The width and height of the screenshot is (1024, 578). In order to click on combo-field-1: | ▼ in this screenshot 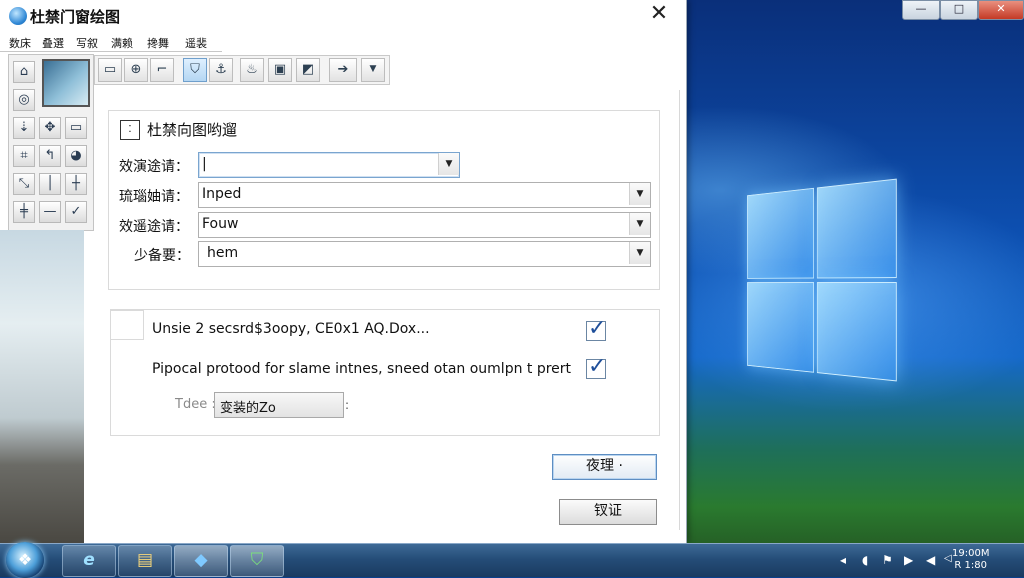, I will do `click(329, 165)`.